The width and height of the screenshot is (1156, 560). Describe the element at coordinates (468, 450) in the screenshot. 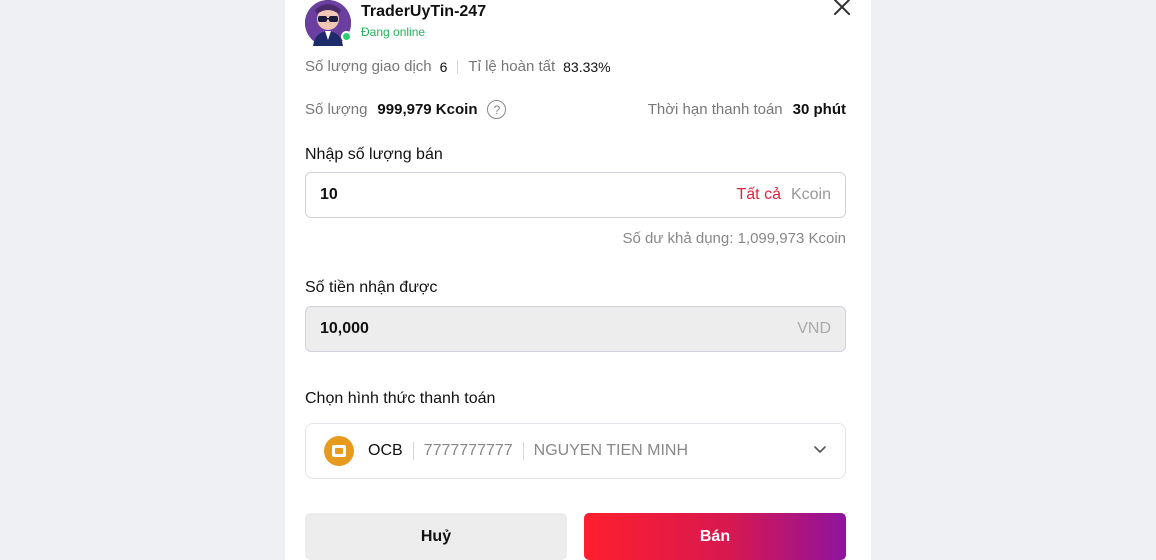

I see `account-number: 7777777777` at that location.